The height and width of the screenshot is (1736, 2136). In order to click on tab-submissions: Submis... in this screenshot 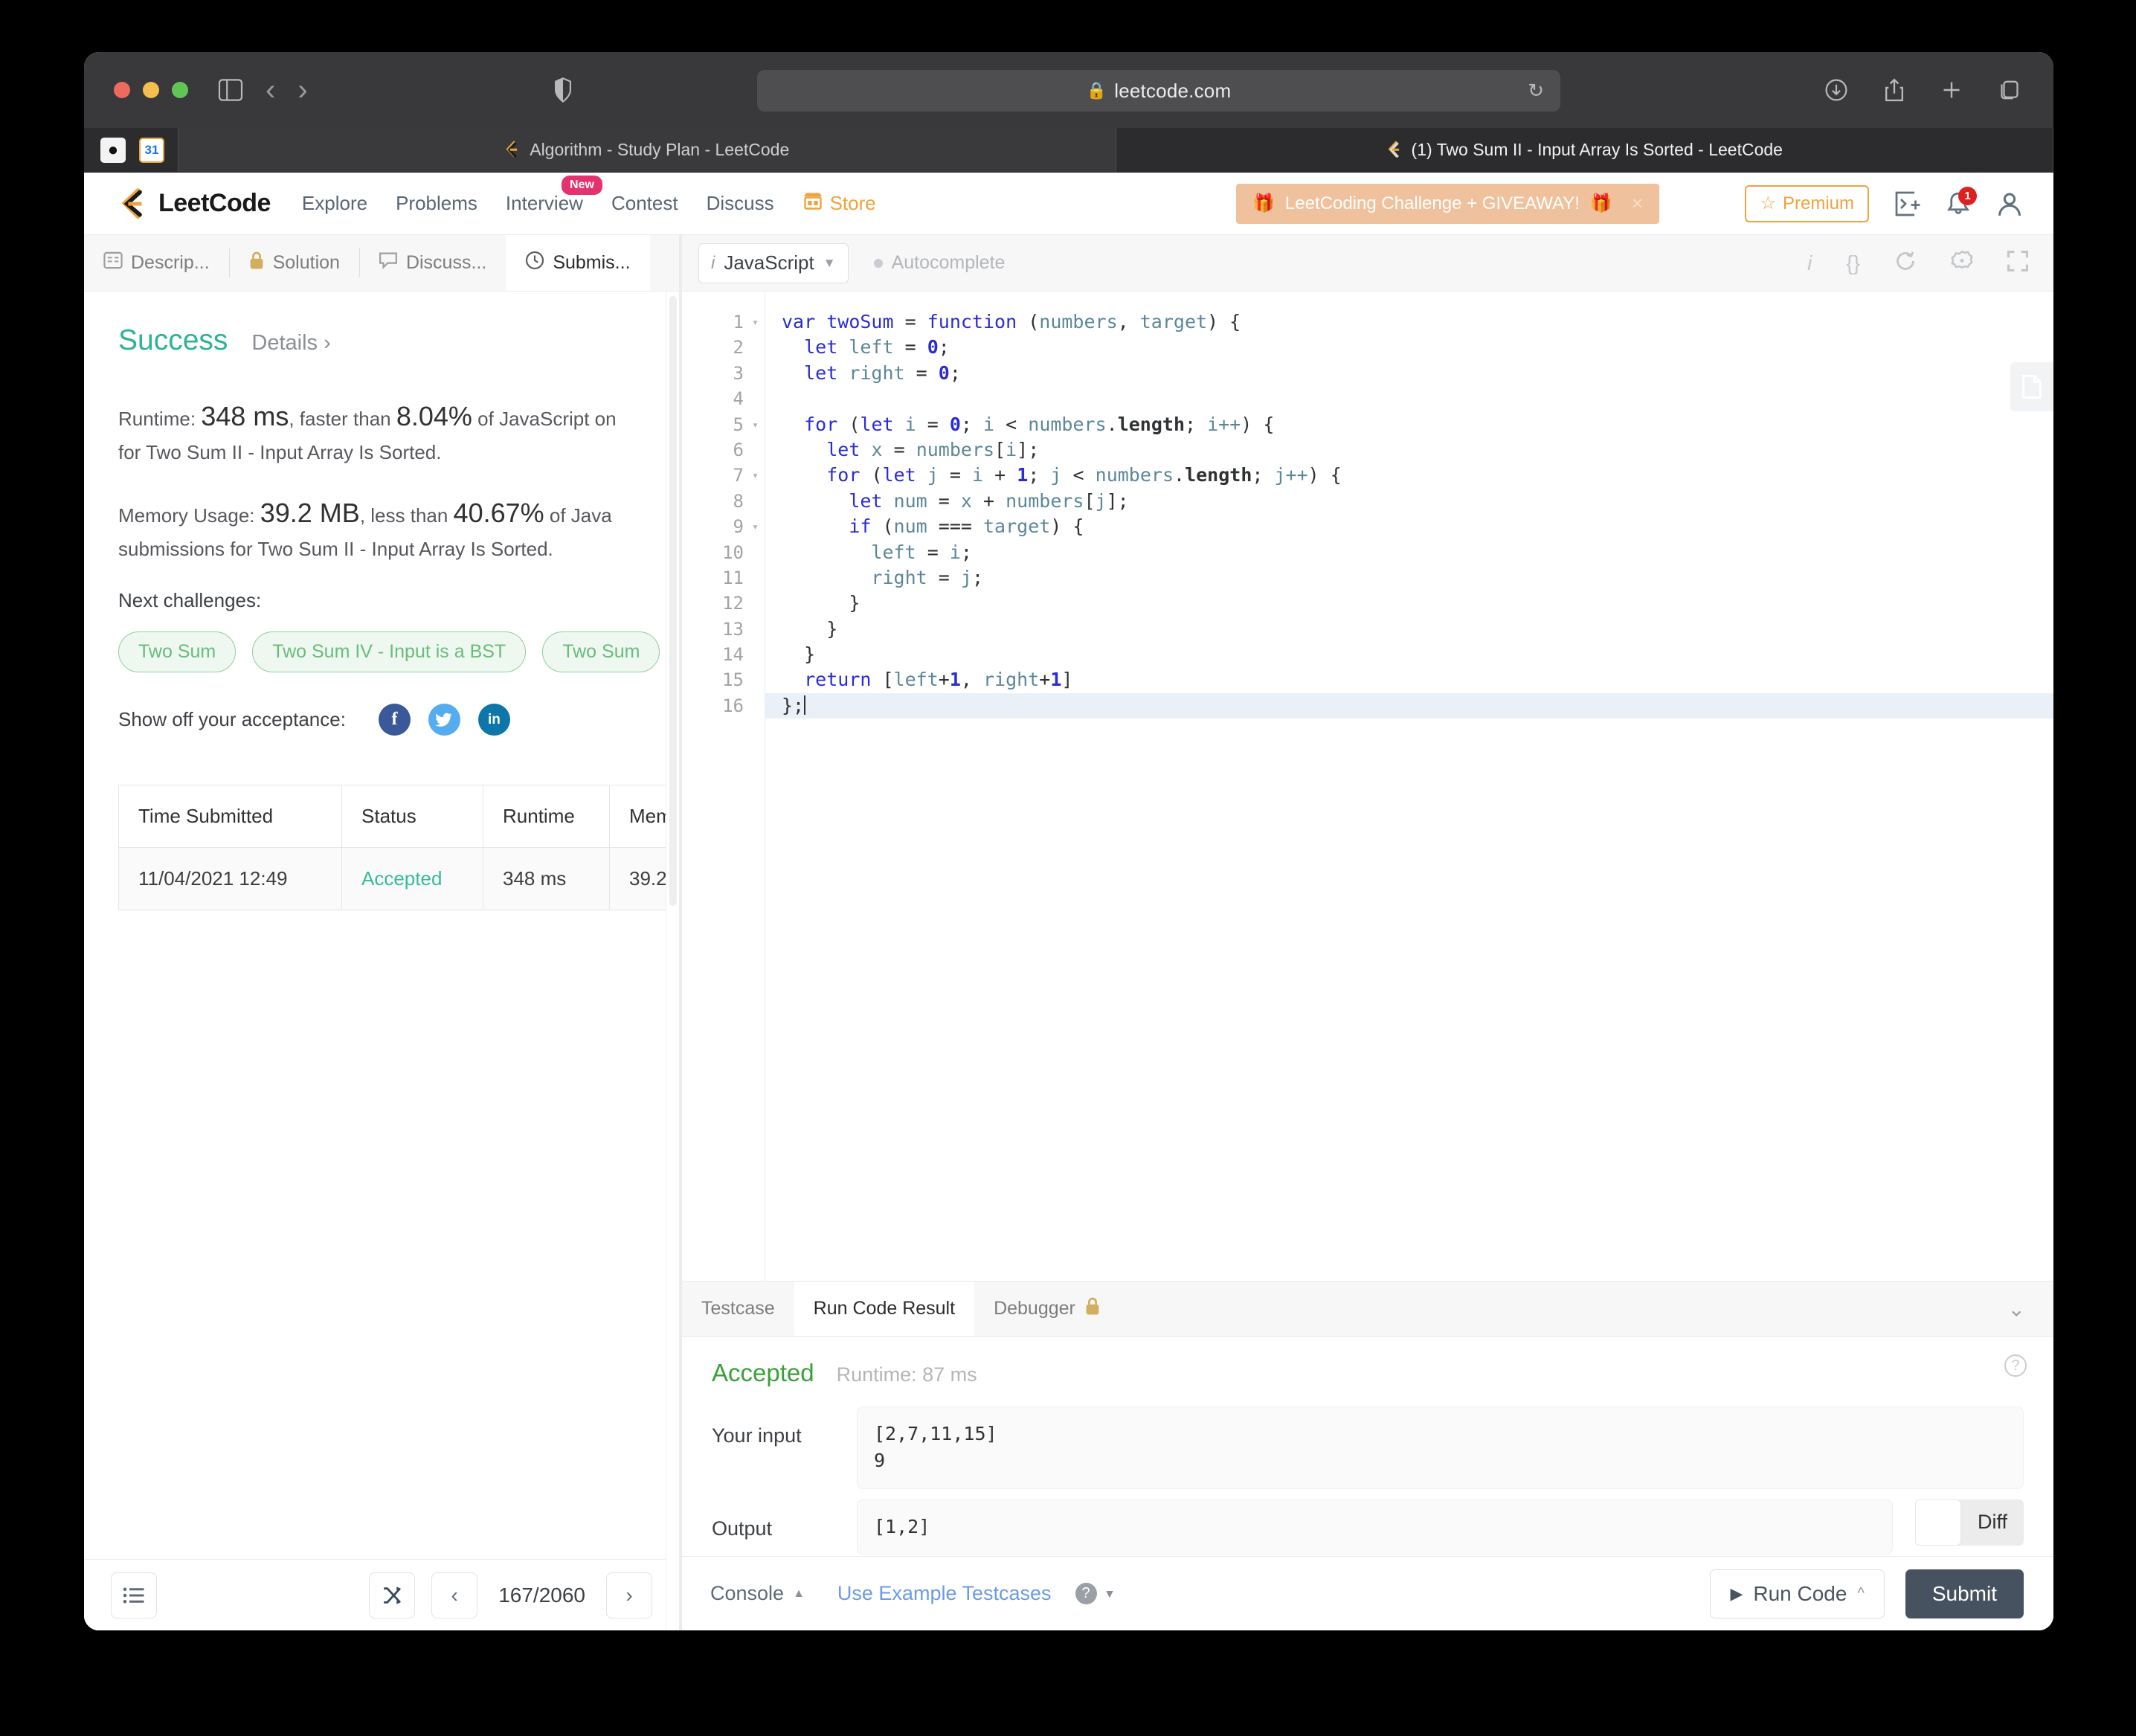, I will do `click(578, 263)`.